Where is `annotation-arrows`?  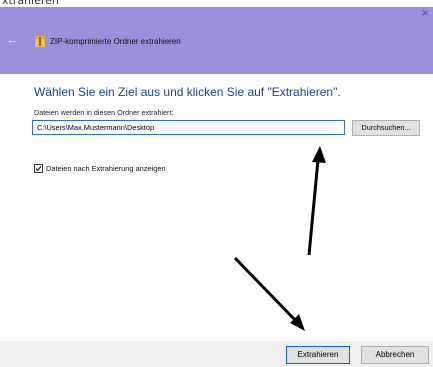 annotation-arrows is located at coordinates (279, 238).